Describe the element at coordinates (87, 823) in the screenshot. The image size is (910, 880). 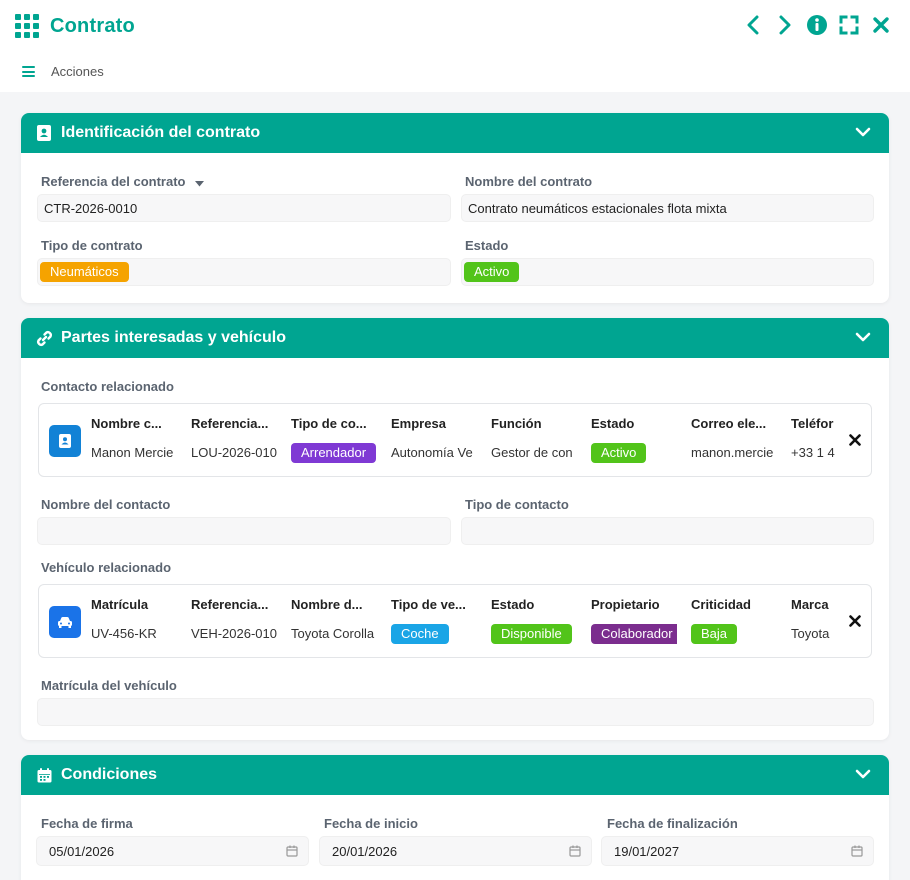
I see `sign-date-label: Fecha de firma` at that location.